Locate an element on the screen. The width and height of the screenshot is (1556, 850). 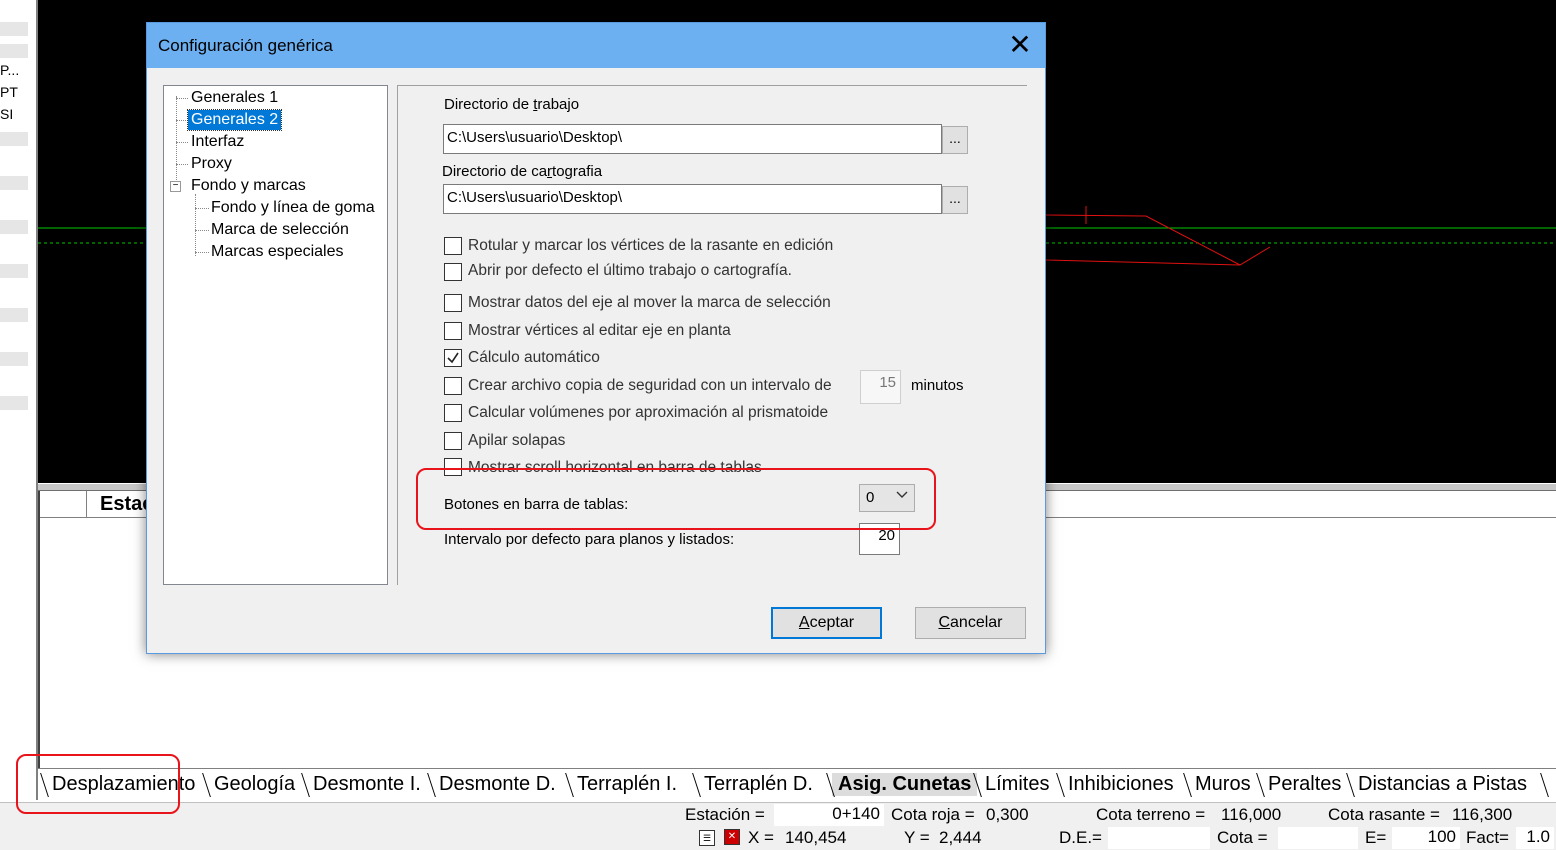
tab-muros: Muros is located at coordinates (1223, 784).